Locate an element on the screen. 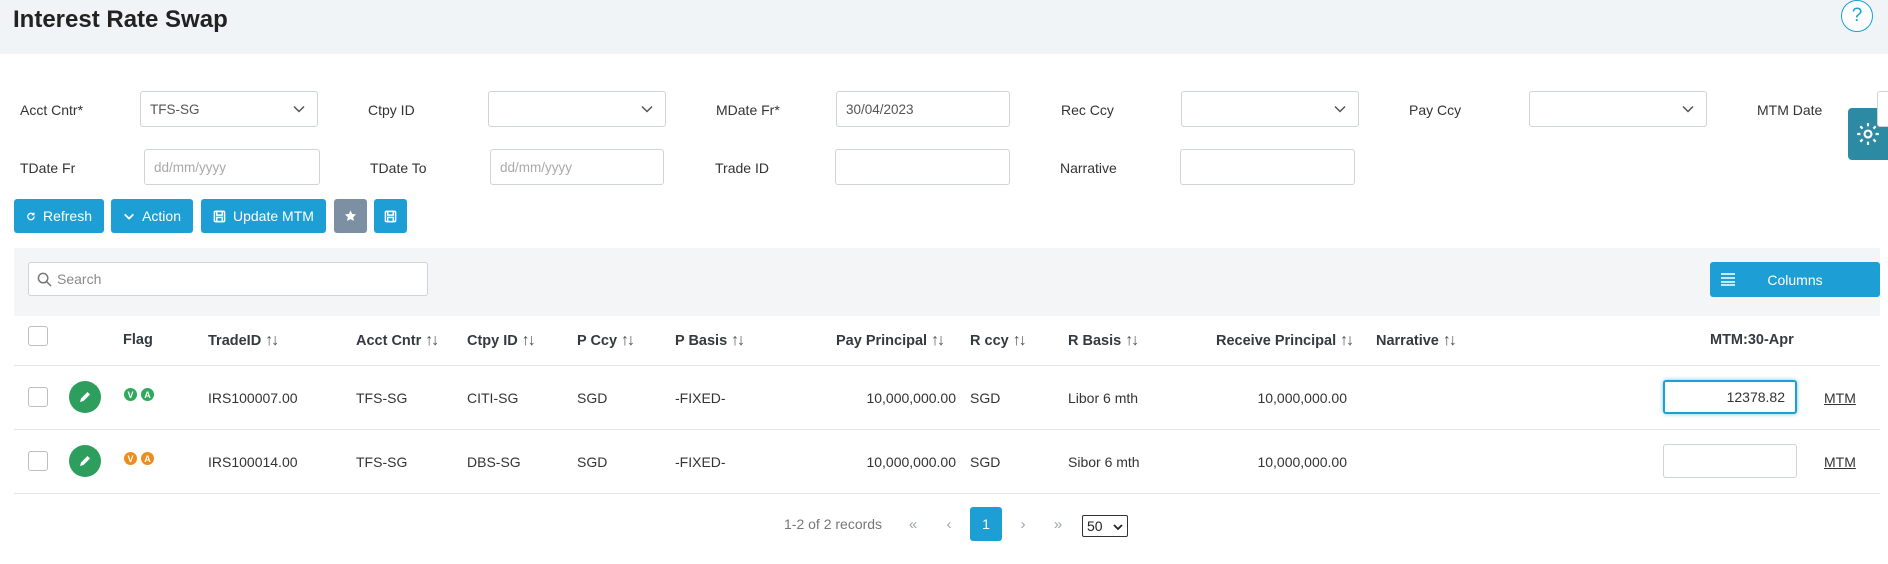 Image resolution: width=1888 pixels, height=564 pixels. columns-button: Columns is located at coordinates (1795, 279).